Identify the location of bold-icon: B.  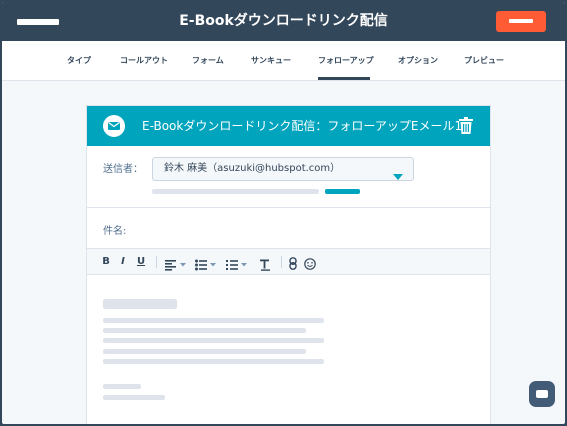
(106, 261).